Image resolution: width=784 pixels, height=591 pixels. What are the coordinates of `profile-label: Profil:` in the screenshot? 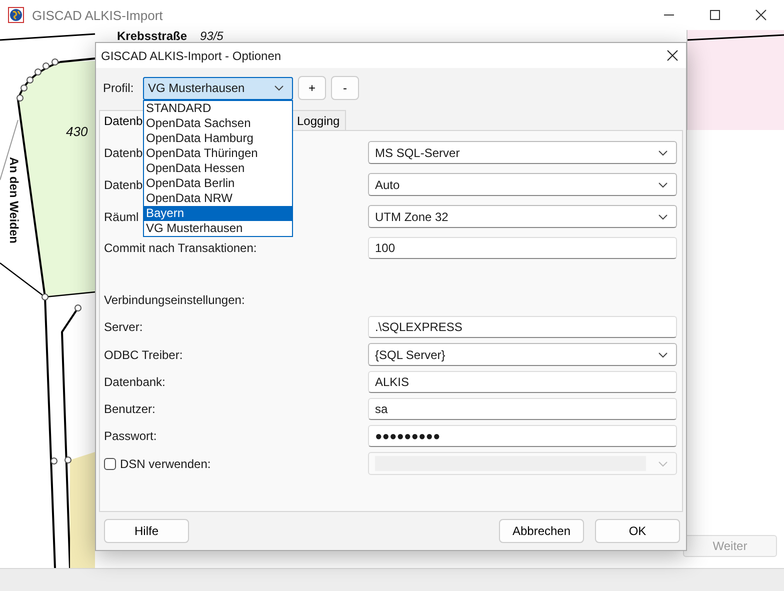 It's located at (119, 88).